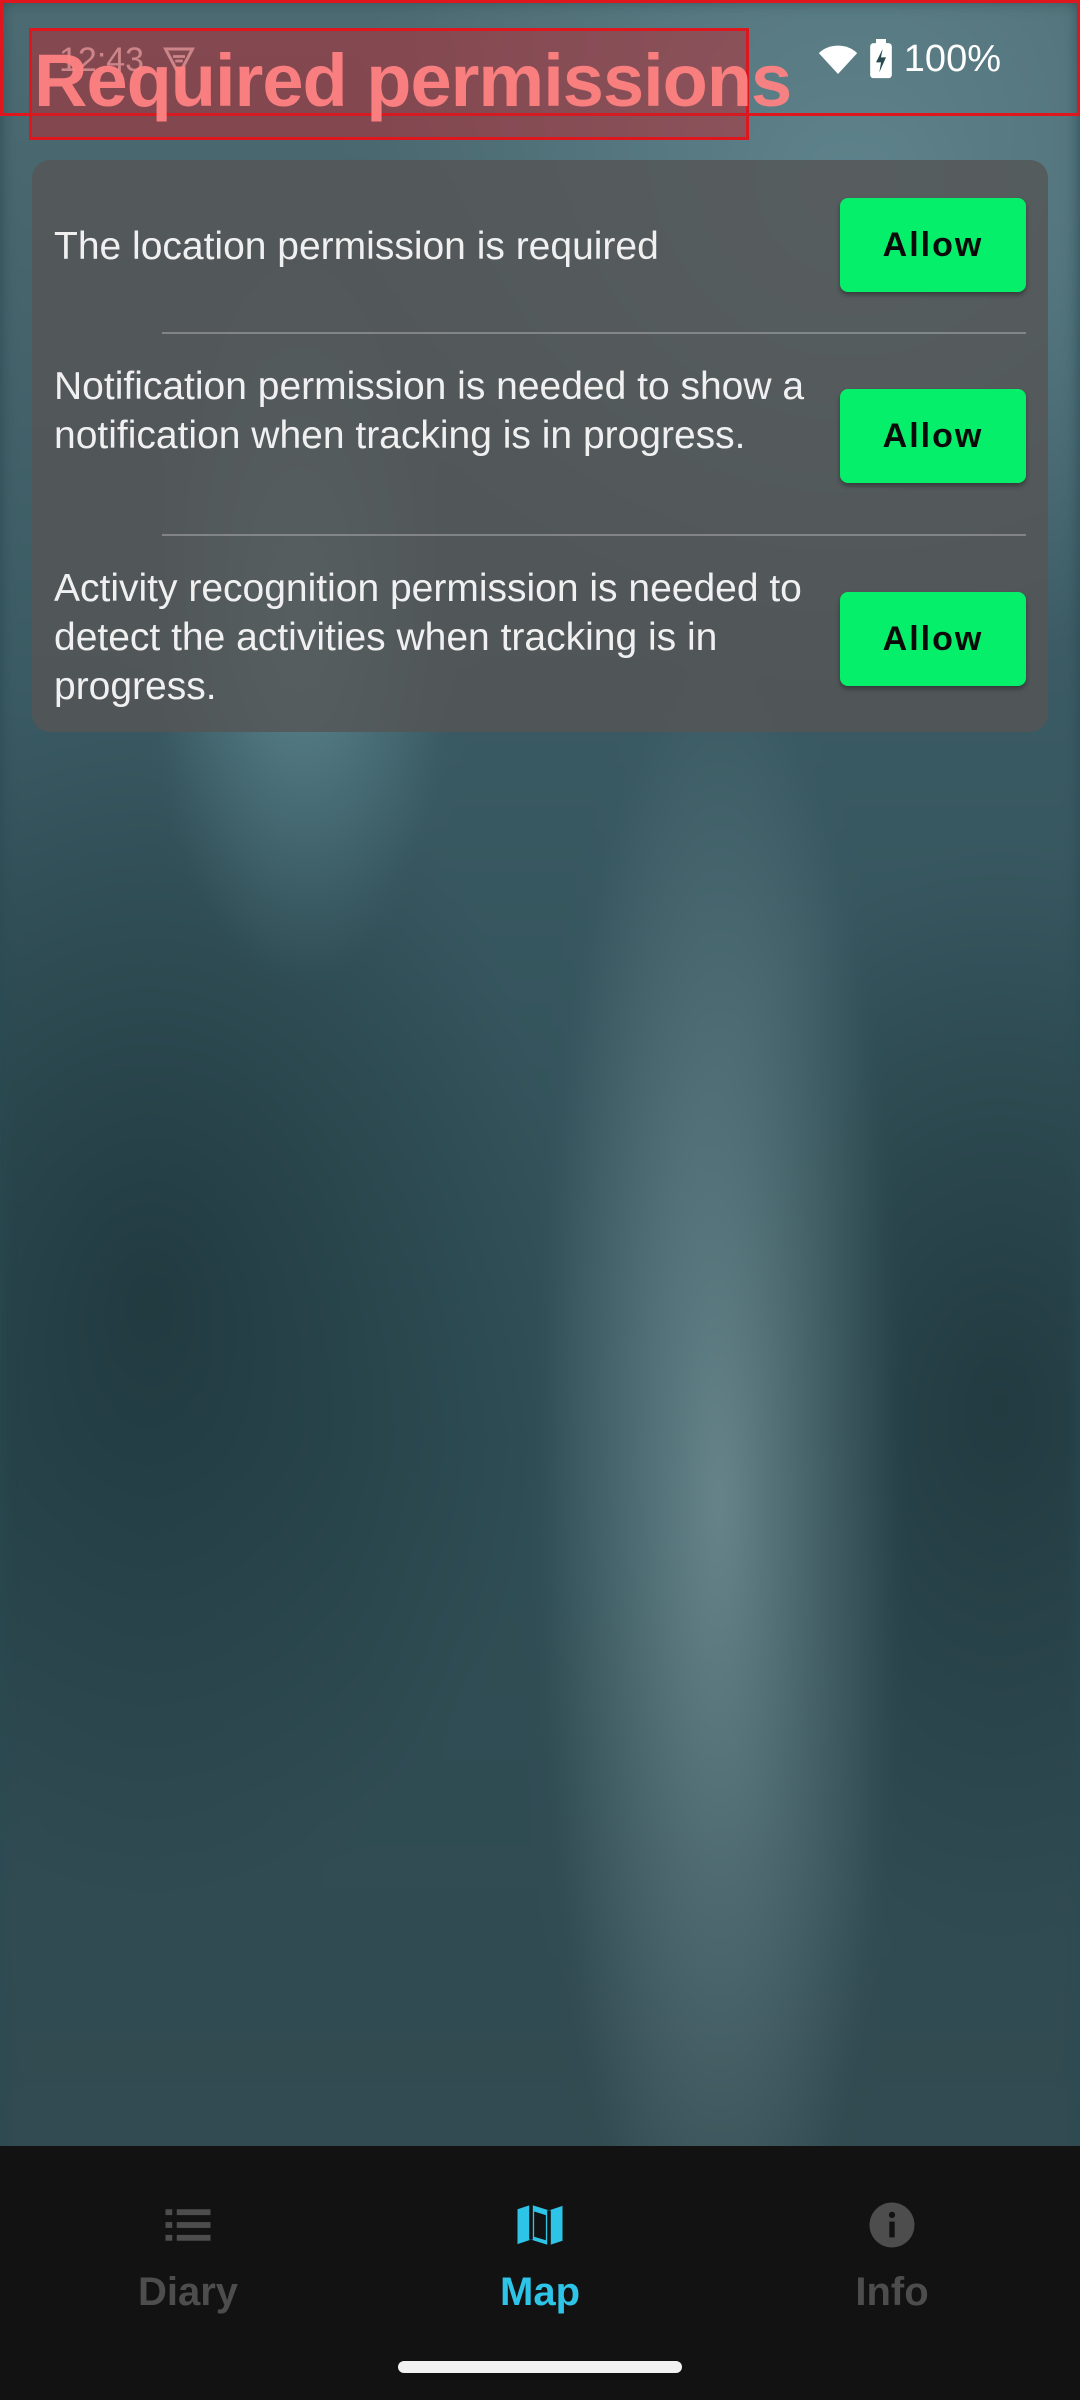 The height and width of the screenshot is (2400, 1080). I want to click on status-indicators: 100%, so click(909, 59).